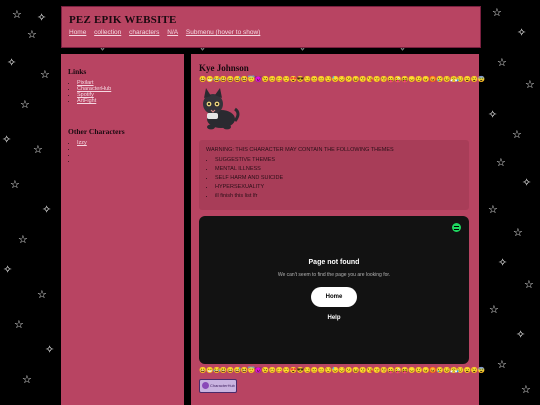 This screenshot has width=540, height=405. Describe the element at coordinates (249, 187) in the screenshot. I see `warning-item: HYPERSEXUALITY` at that location.